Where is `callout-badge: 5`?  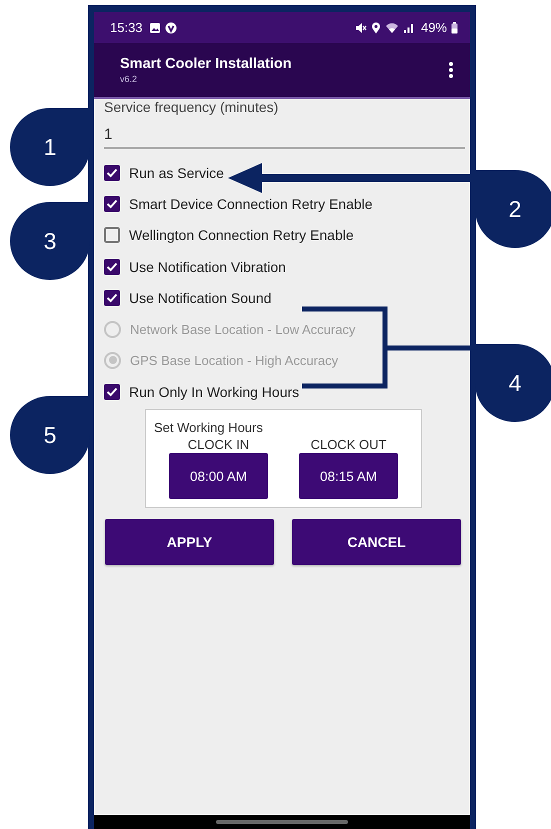 callout-badge: 5 is located at coordinates (50, 435).